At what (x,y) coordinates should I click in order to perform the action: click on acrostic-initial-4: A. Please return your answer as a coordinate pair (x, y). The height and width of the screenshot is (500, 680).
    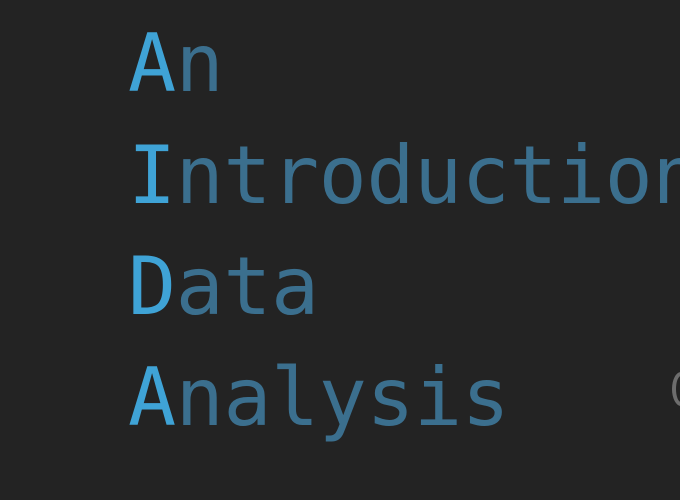
    Looking at the image, I should click on (152, 397).